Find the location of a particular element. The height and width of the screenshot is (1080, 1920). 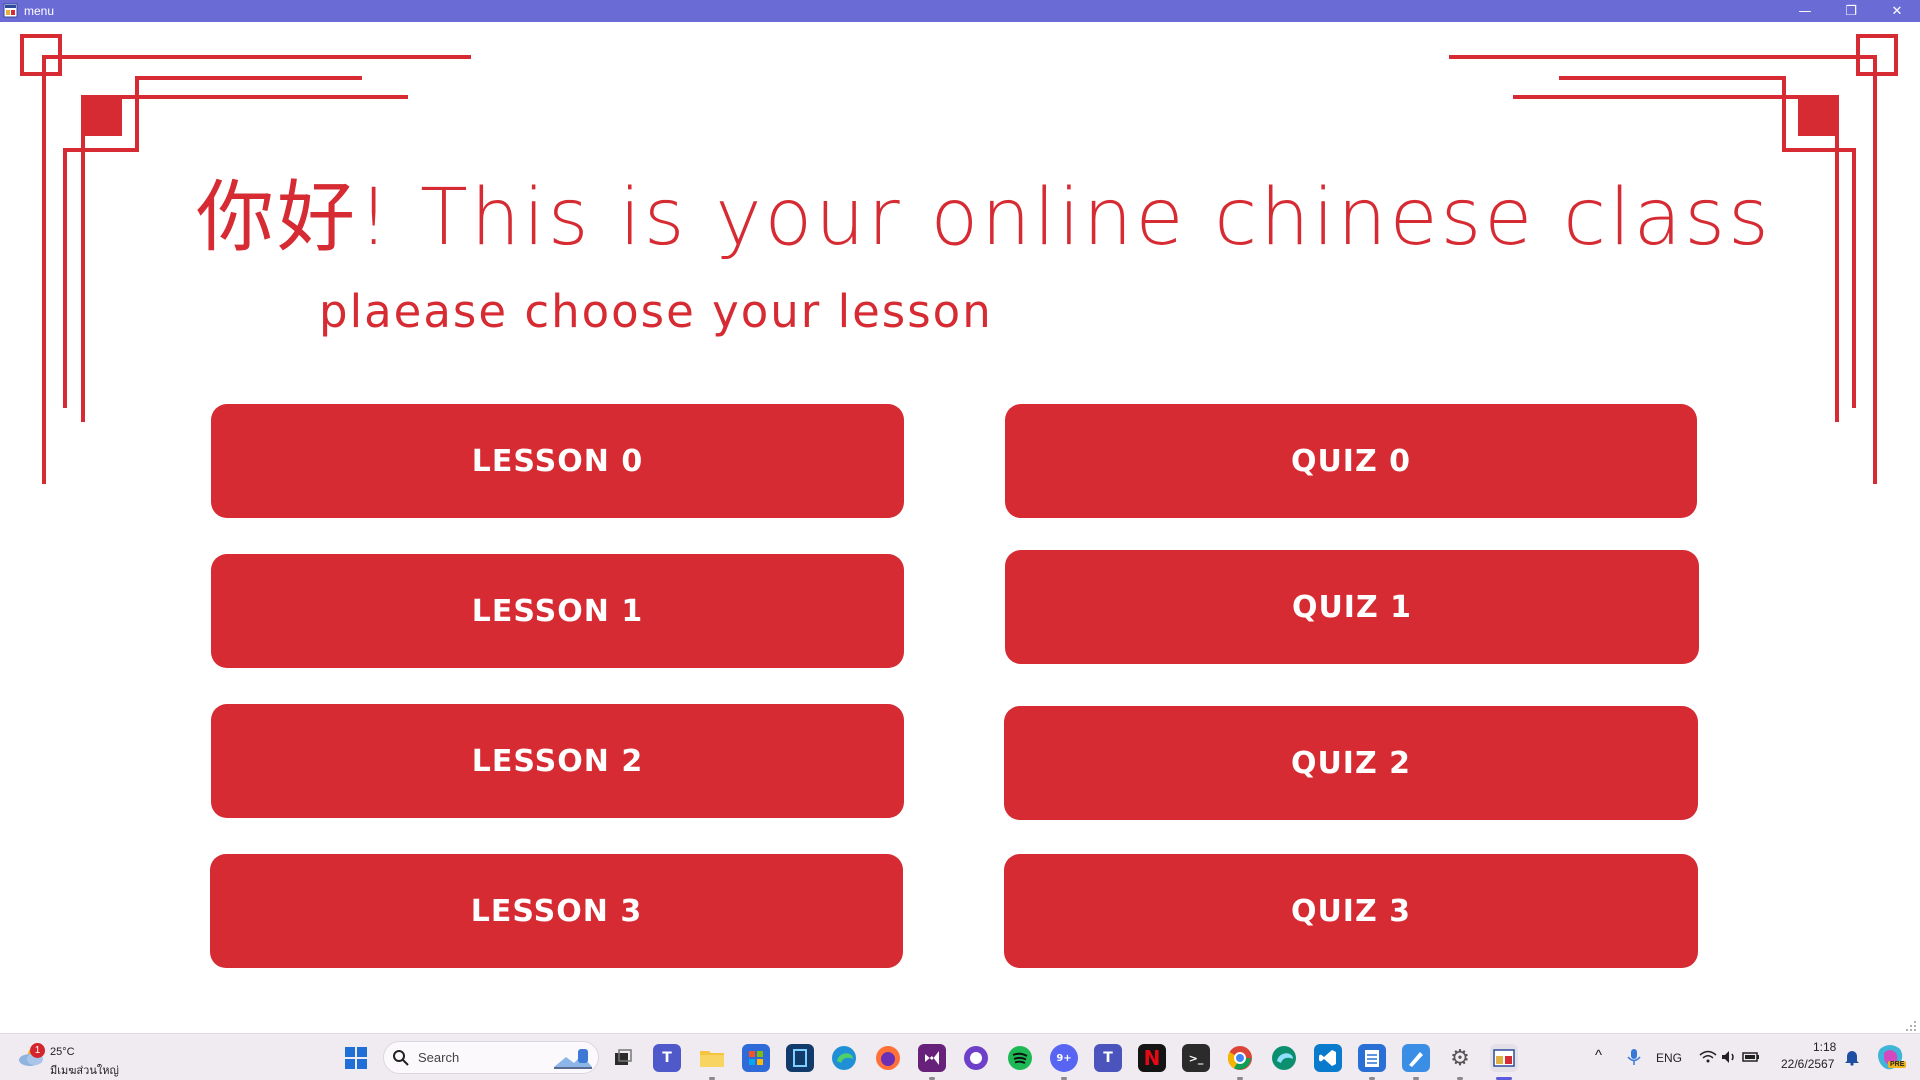

start-icon is located at coordinates (356, 1058).